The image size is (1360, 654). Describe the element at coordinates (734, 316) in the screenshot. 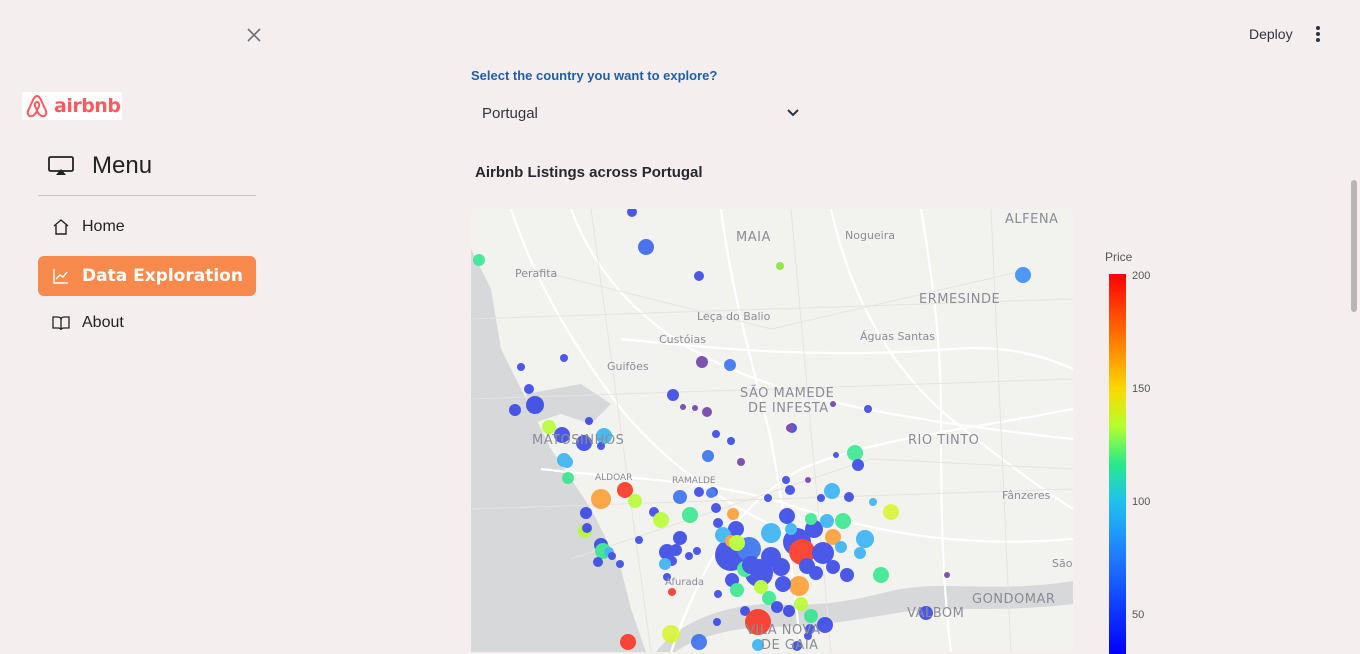

I see `map-label-leca: Leça do Balio` at that location.